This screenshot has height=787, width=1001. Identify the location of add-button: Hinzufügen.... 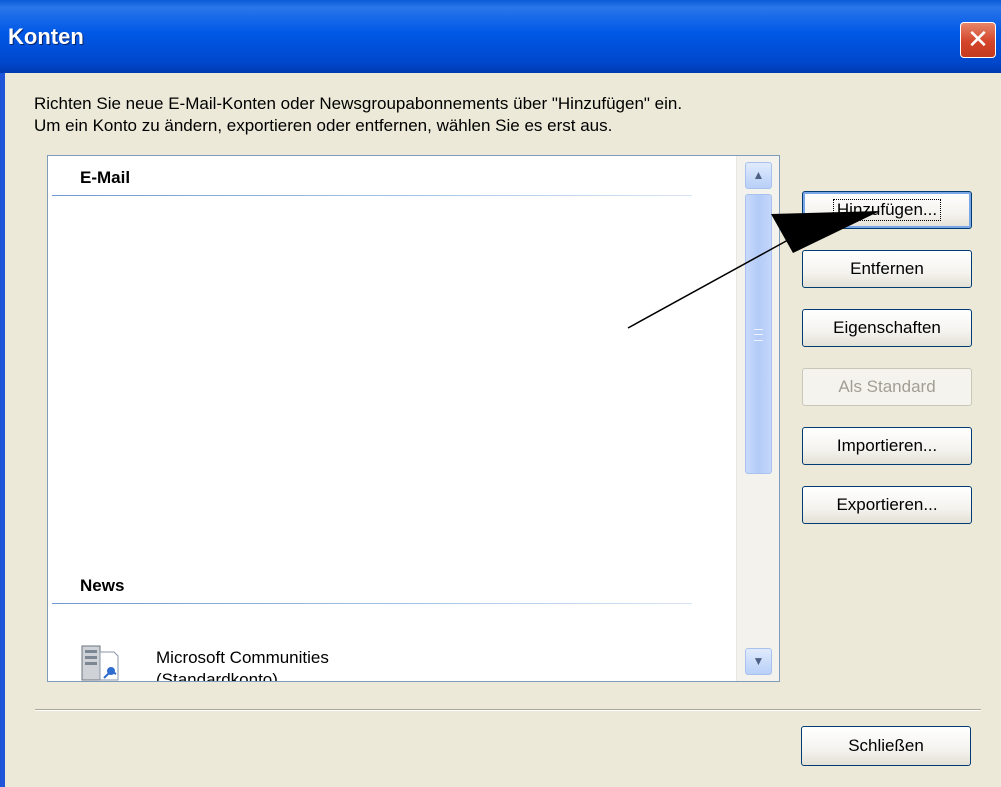
(887, 210).